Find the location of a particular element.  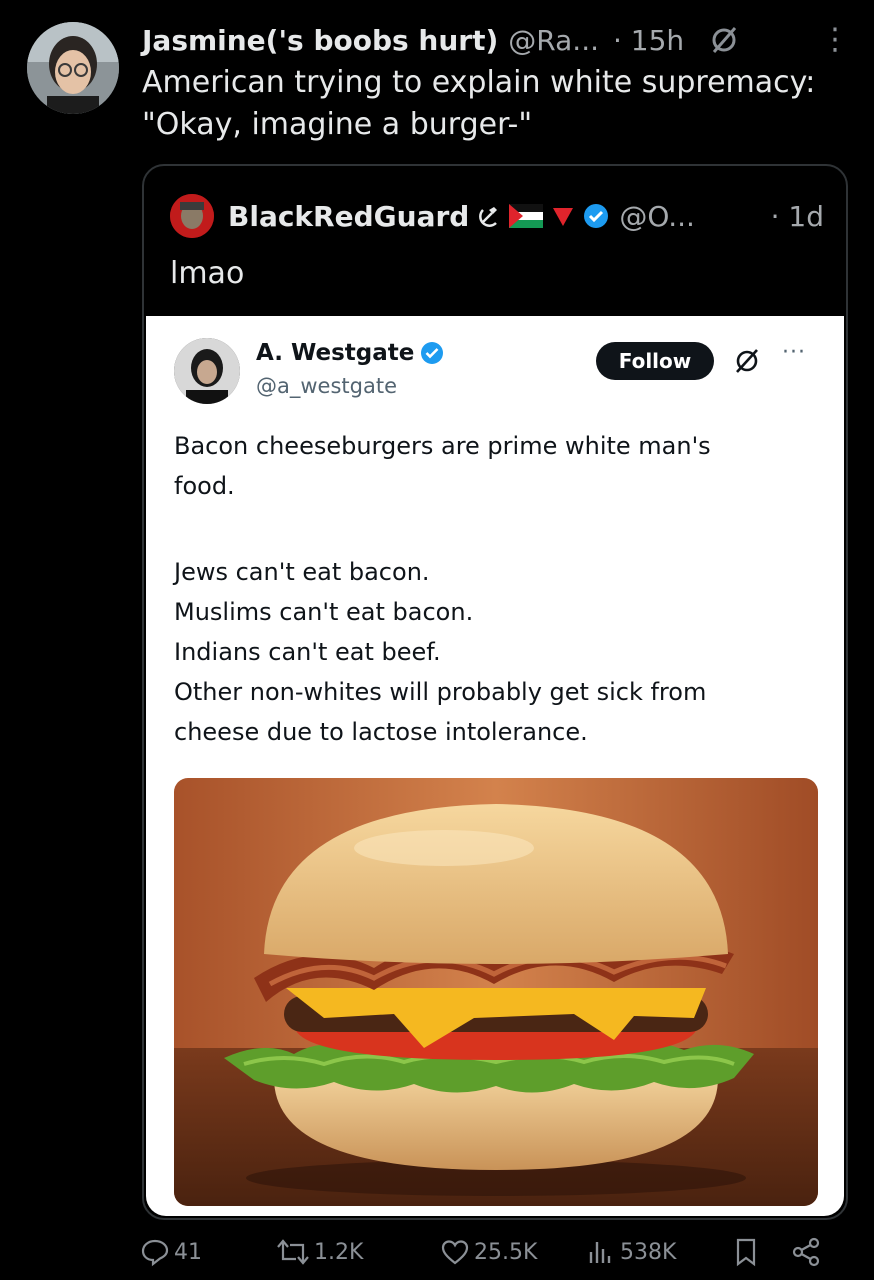

reply-icon is located at coordinates (155, 1253).